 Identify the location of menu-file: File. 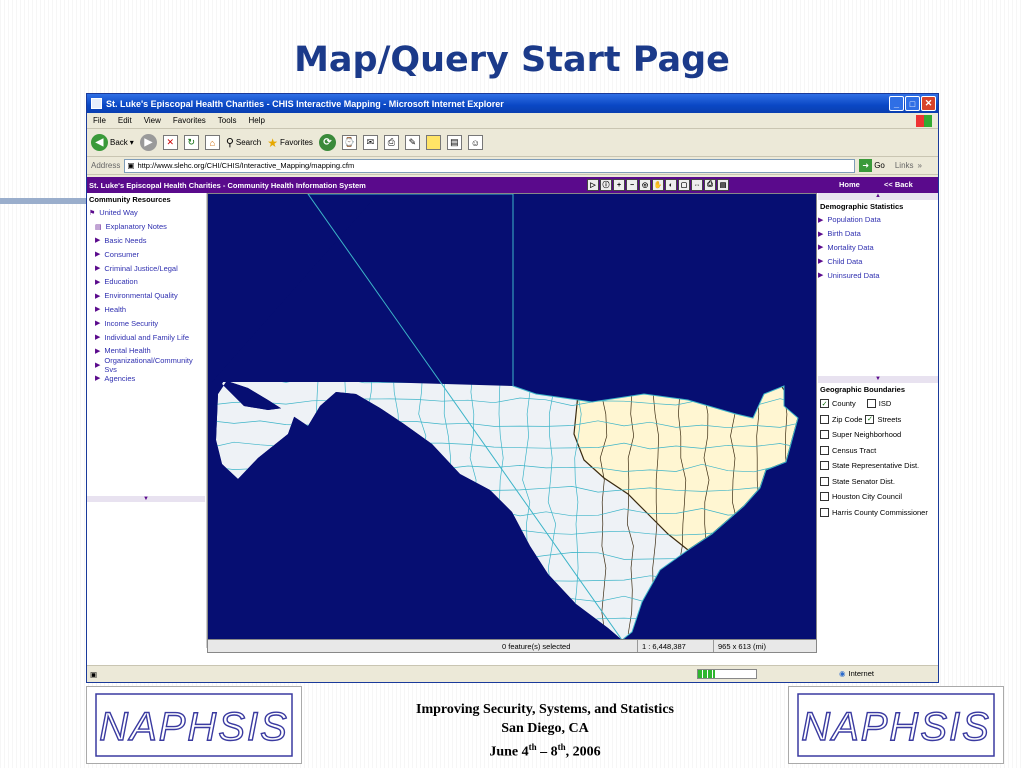
(99, 120).